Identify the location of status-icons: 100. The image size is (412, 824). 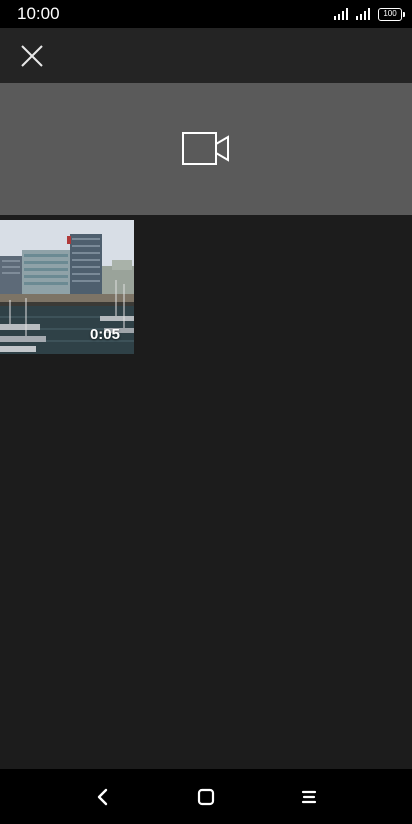
(369, 14).